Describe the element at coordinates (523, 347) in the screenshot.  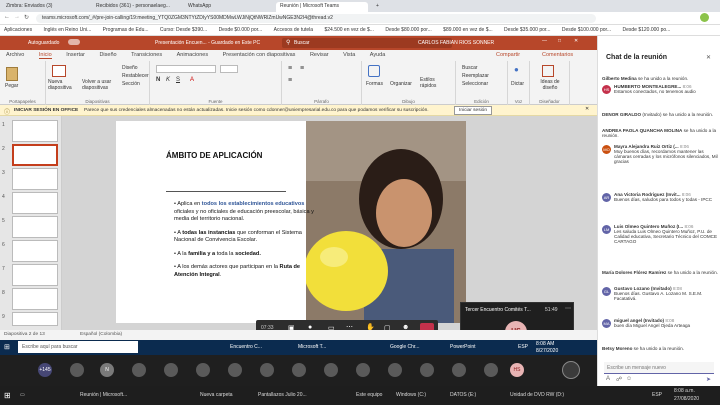
I see `taskbar-language: ESP` at that location.